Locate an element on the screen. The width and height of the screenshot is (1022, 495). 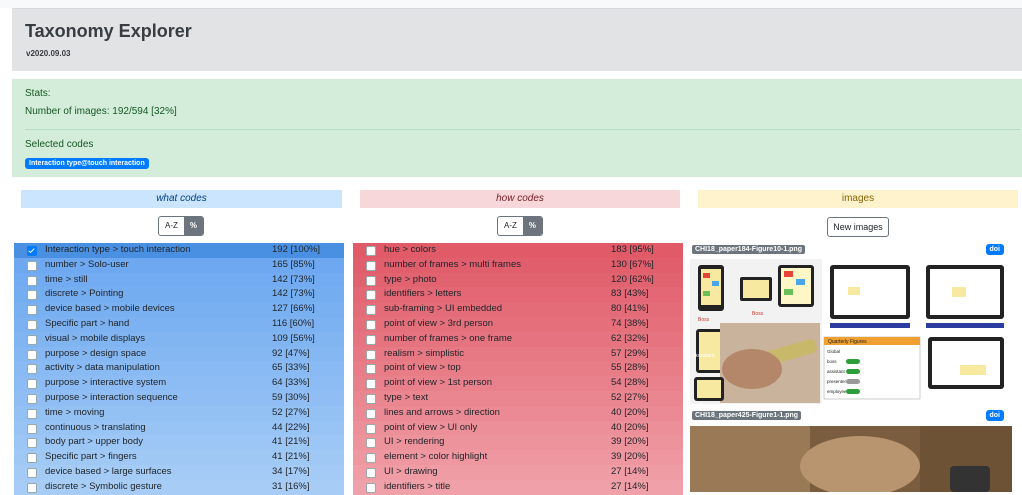
what-sort-percent-button: % is located at coordinates (193, 226).